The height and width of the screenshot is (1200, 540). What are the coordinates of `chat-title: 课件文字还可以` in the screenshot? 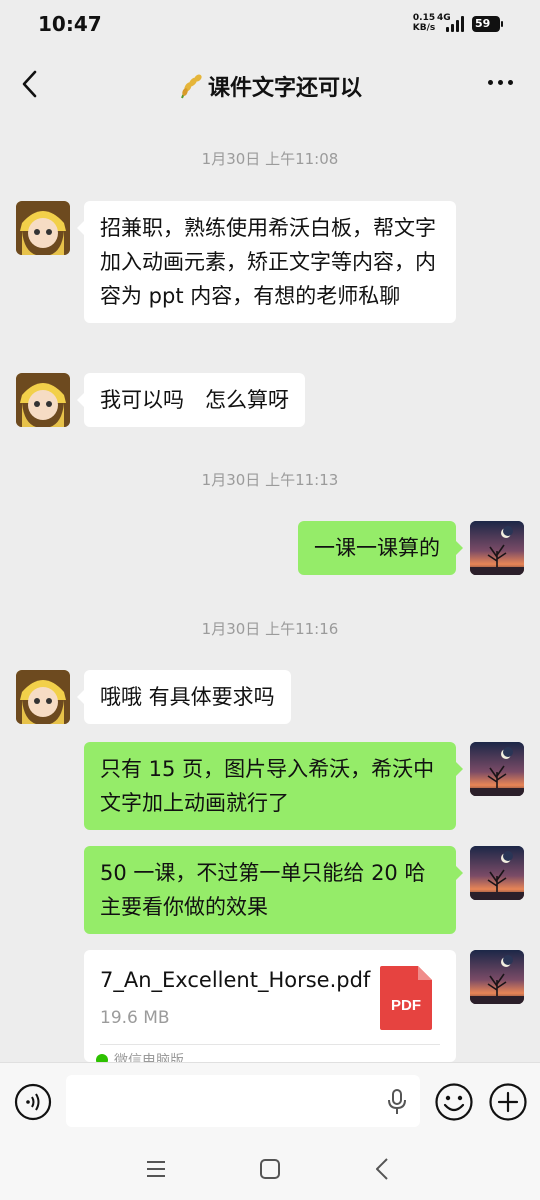 It's located at (270, 86).